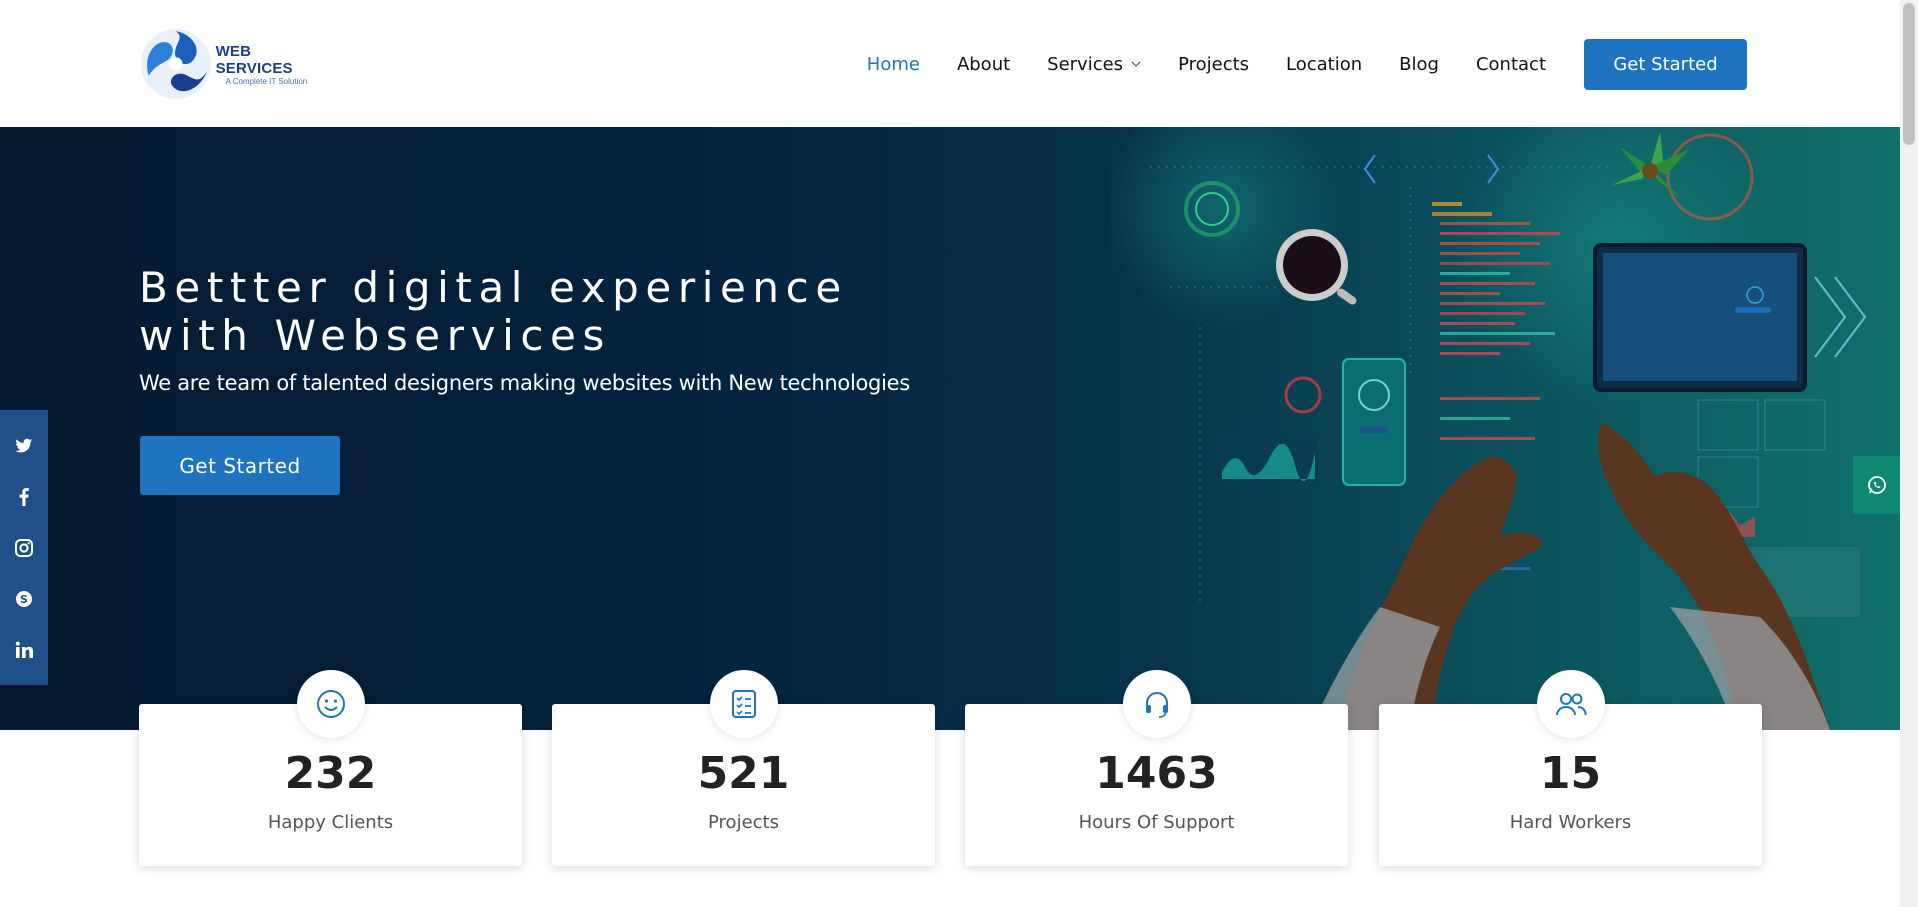 The image size is (1918, 907). What do you see at coordinates (1665, 64) in the screenshot?
I see `header-get-started-button: Get Started` at bounding box center [1665, 64].